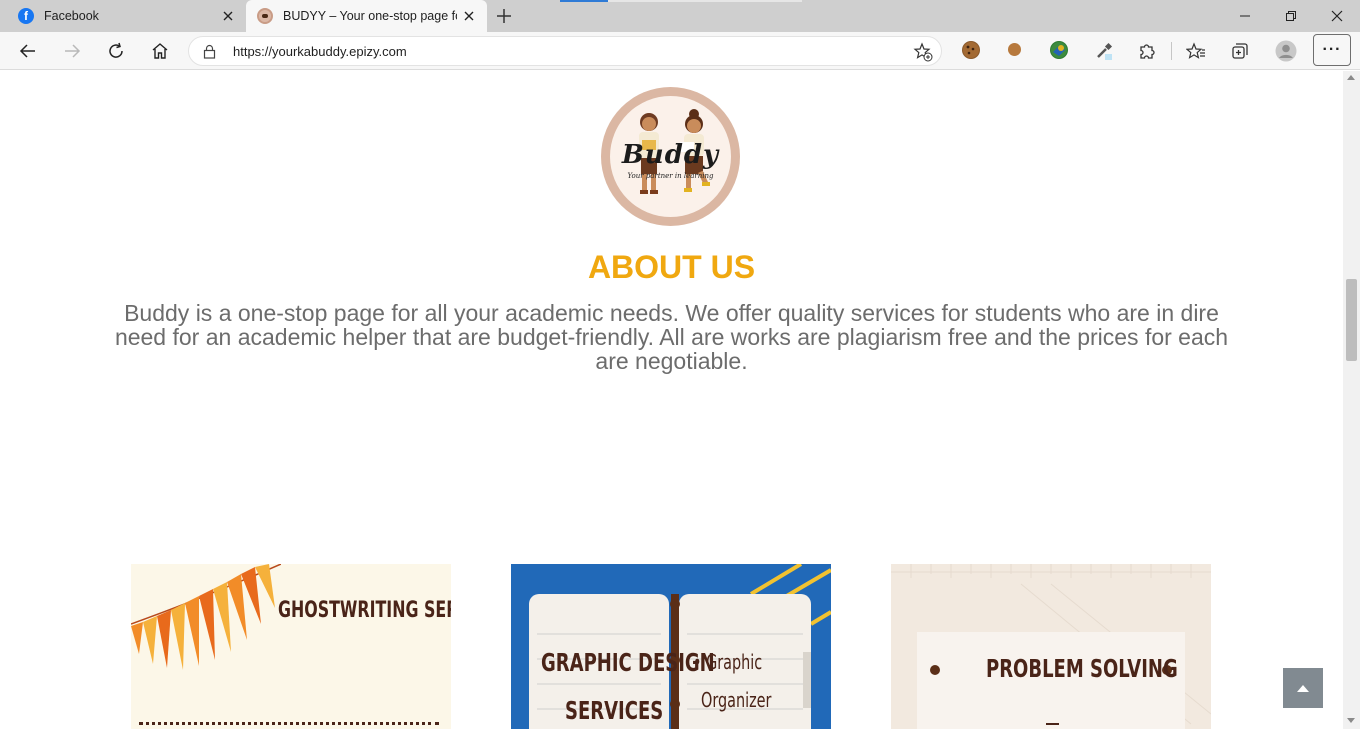 The height and width of the screenshot is (729, 1360). What do you see at coordinates (1059, 50) in the screenshot?
I see `gem-icon` at bounding box center [1059, 50].